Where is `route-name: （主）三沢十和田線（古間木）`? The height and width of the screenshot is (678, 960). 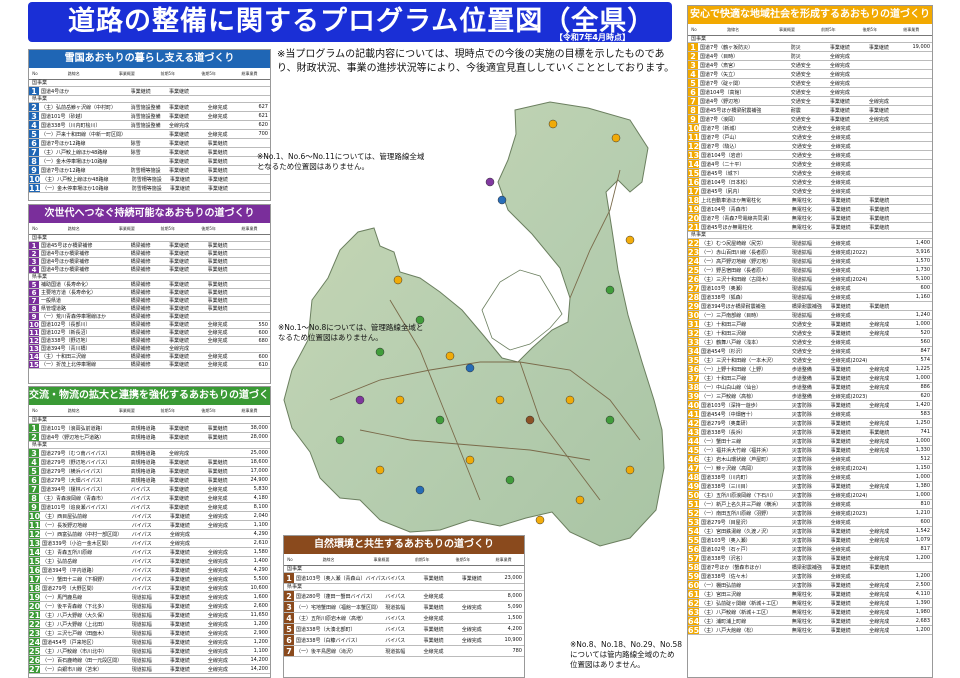
route-name: （主）三沢十和田線（古間木） is located at coordinates (736, 279).